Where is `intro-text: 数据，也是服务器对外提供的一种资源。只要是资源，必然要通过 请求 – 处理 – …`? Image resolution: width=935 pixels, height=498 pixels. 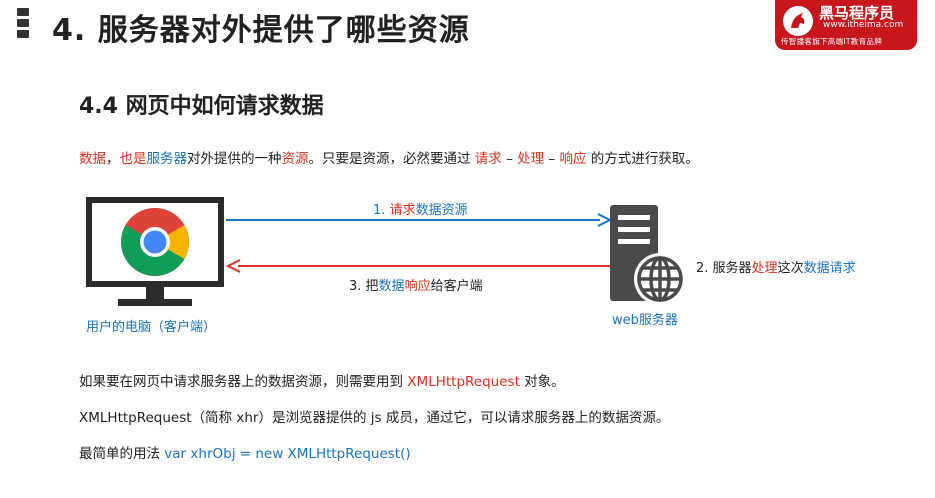 intro-text: 数据，也是服务器对外提供的一种资源。只要是资源，必然要通过 请求 – 处理 – … is located at coordinates (389, 157).